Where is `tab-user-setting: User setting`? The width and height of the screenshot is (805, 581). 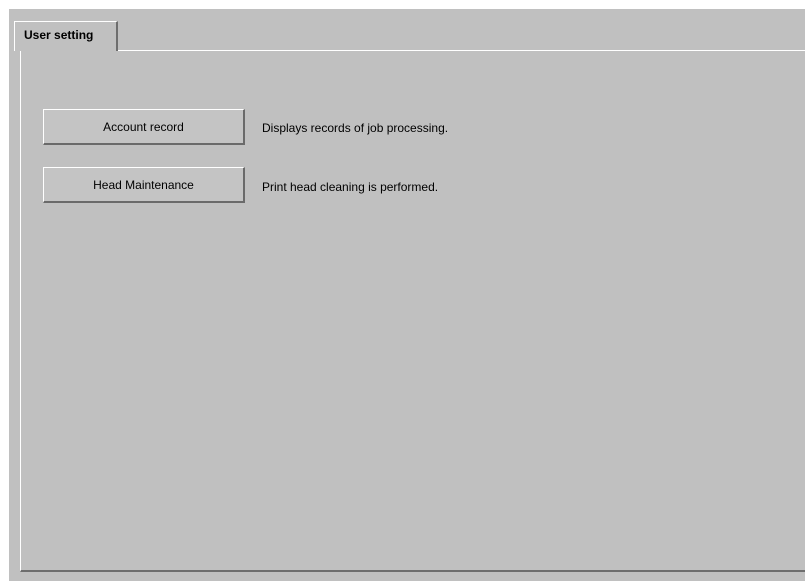
tab-user-setting: User setting is located at coordinates (66, 36).